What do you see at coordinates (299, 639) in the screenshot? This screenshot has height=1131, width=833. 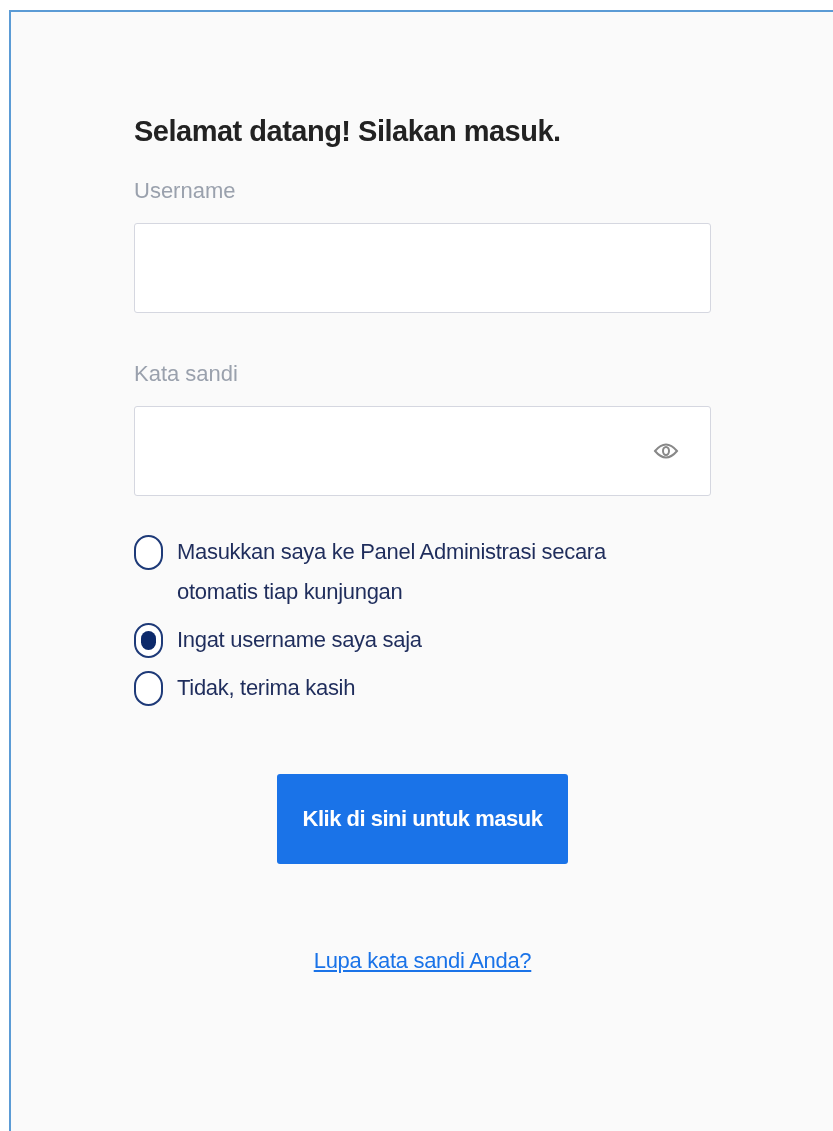 I see `radio-label: Ingat username saya saja` at bounding box center [299, 639].